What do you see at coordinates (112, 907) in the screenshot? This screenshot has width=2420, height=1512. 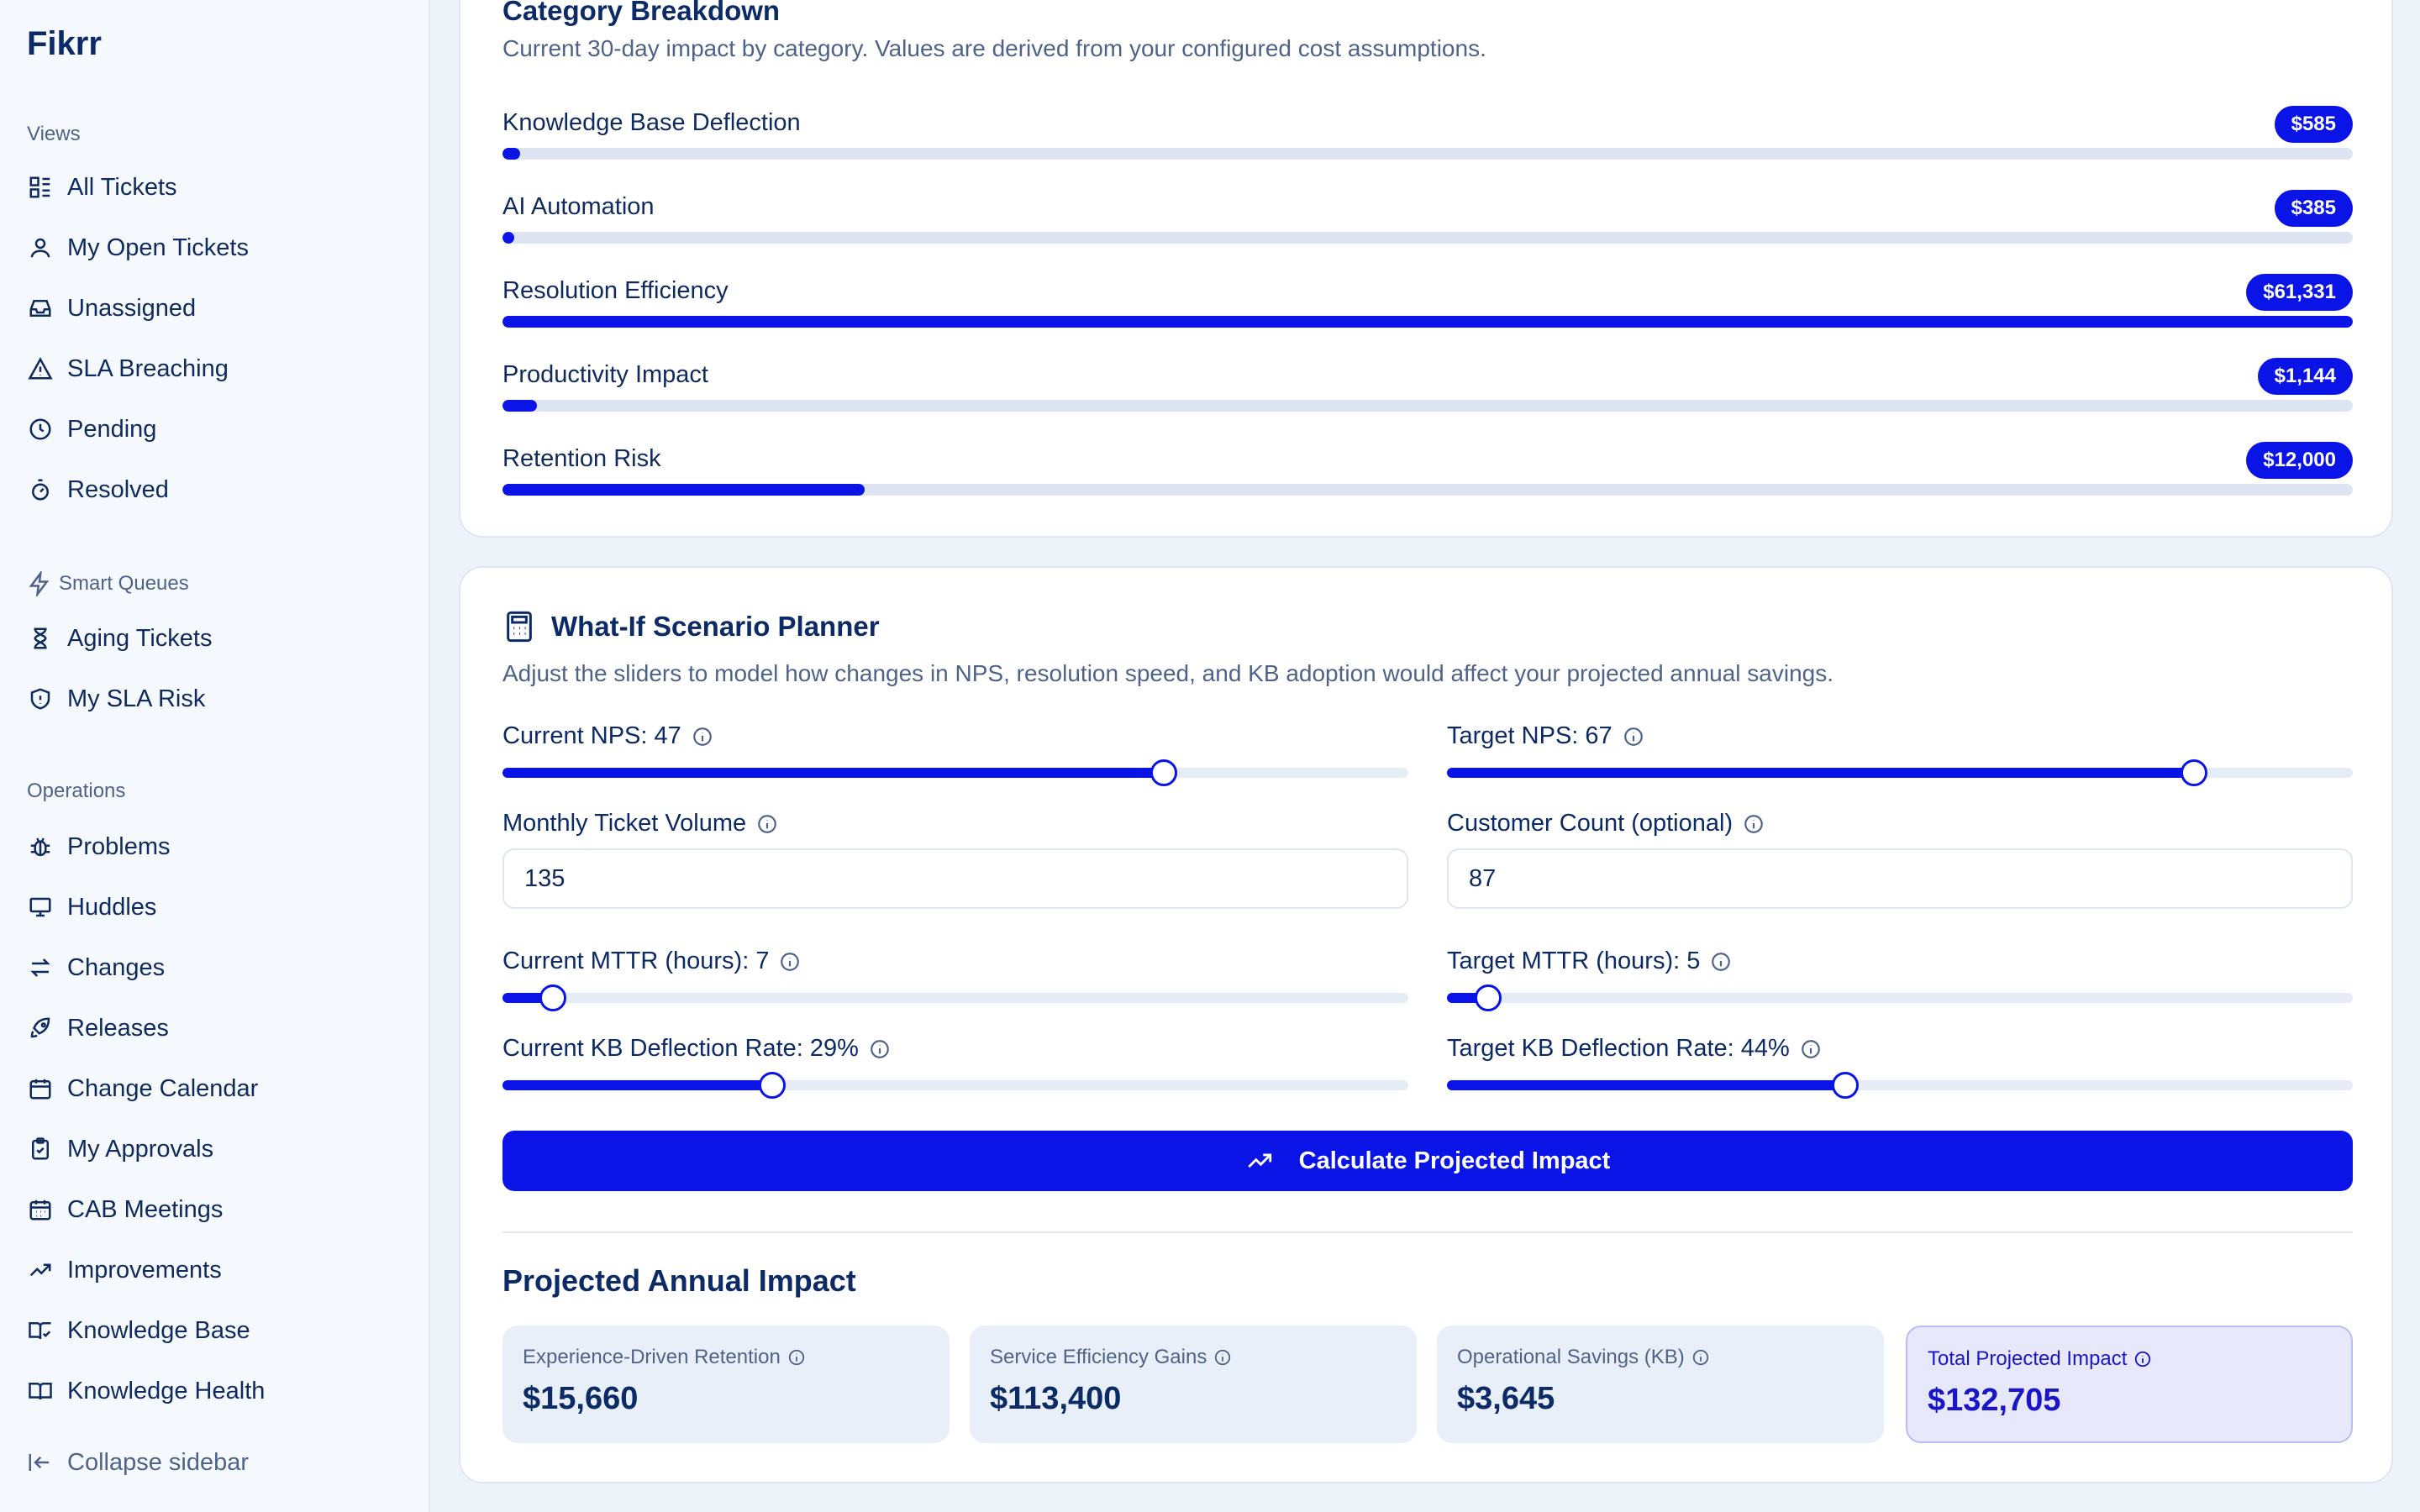 I see `sidebar-item-label: Huddles` at bounding box center [112, 907].